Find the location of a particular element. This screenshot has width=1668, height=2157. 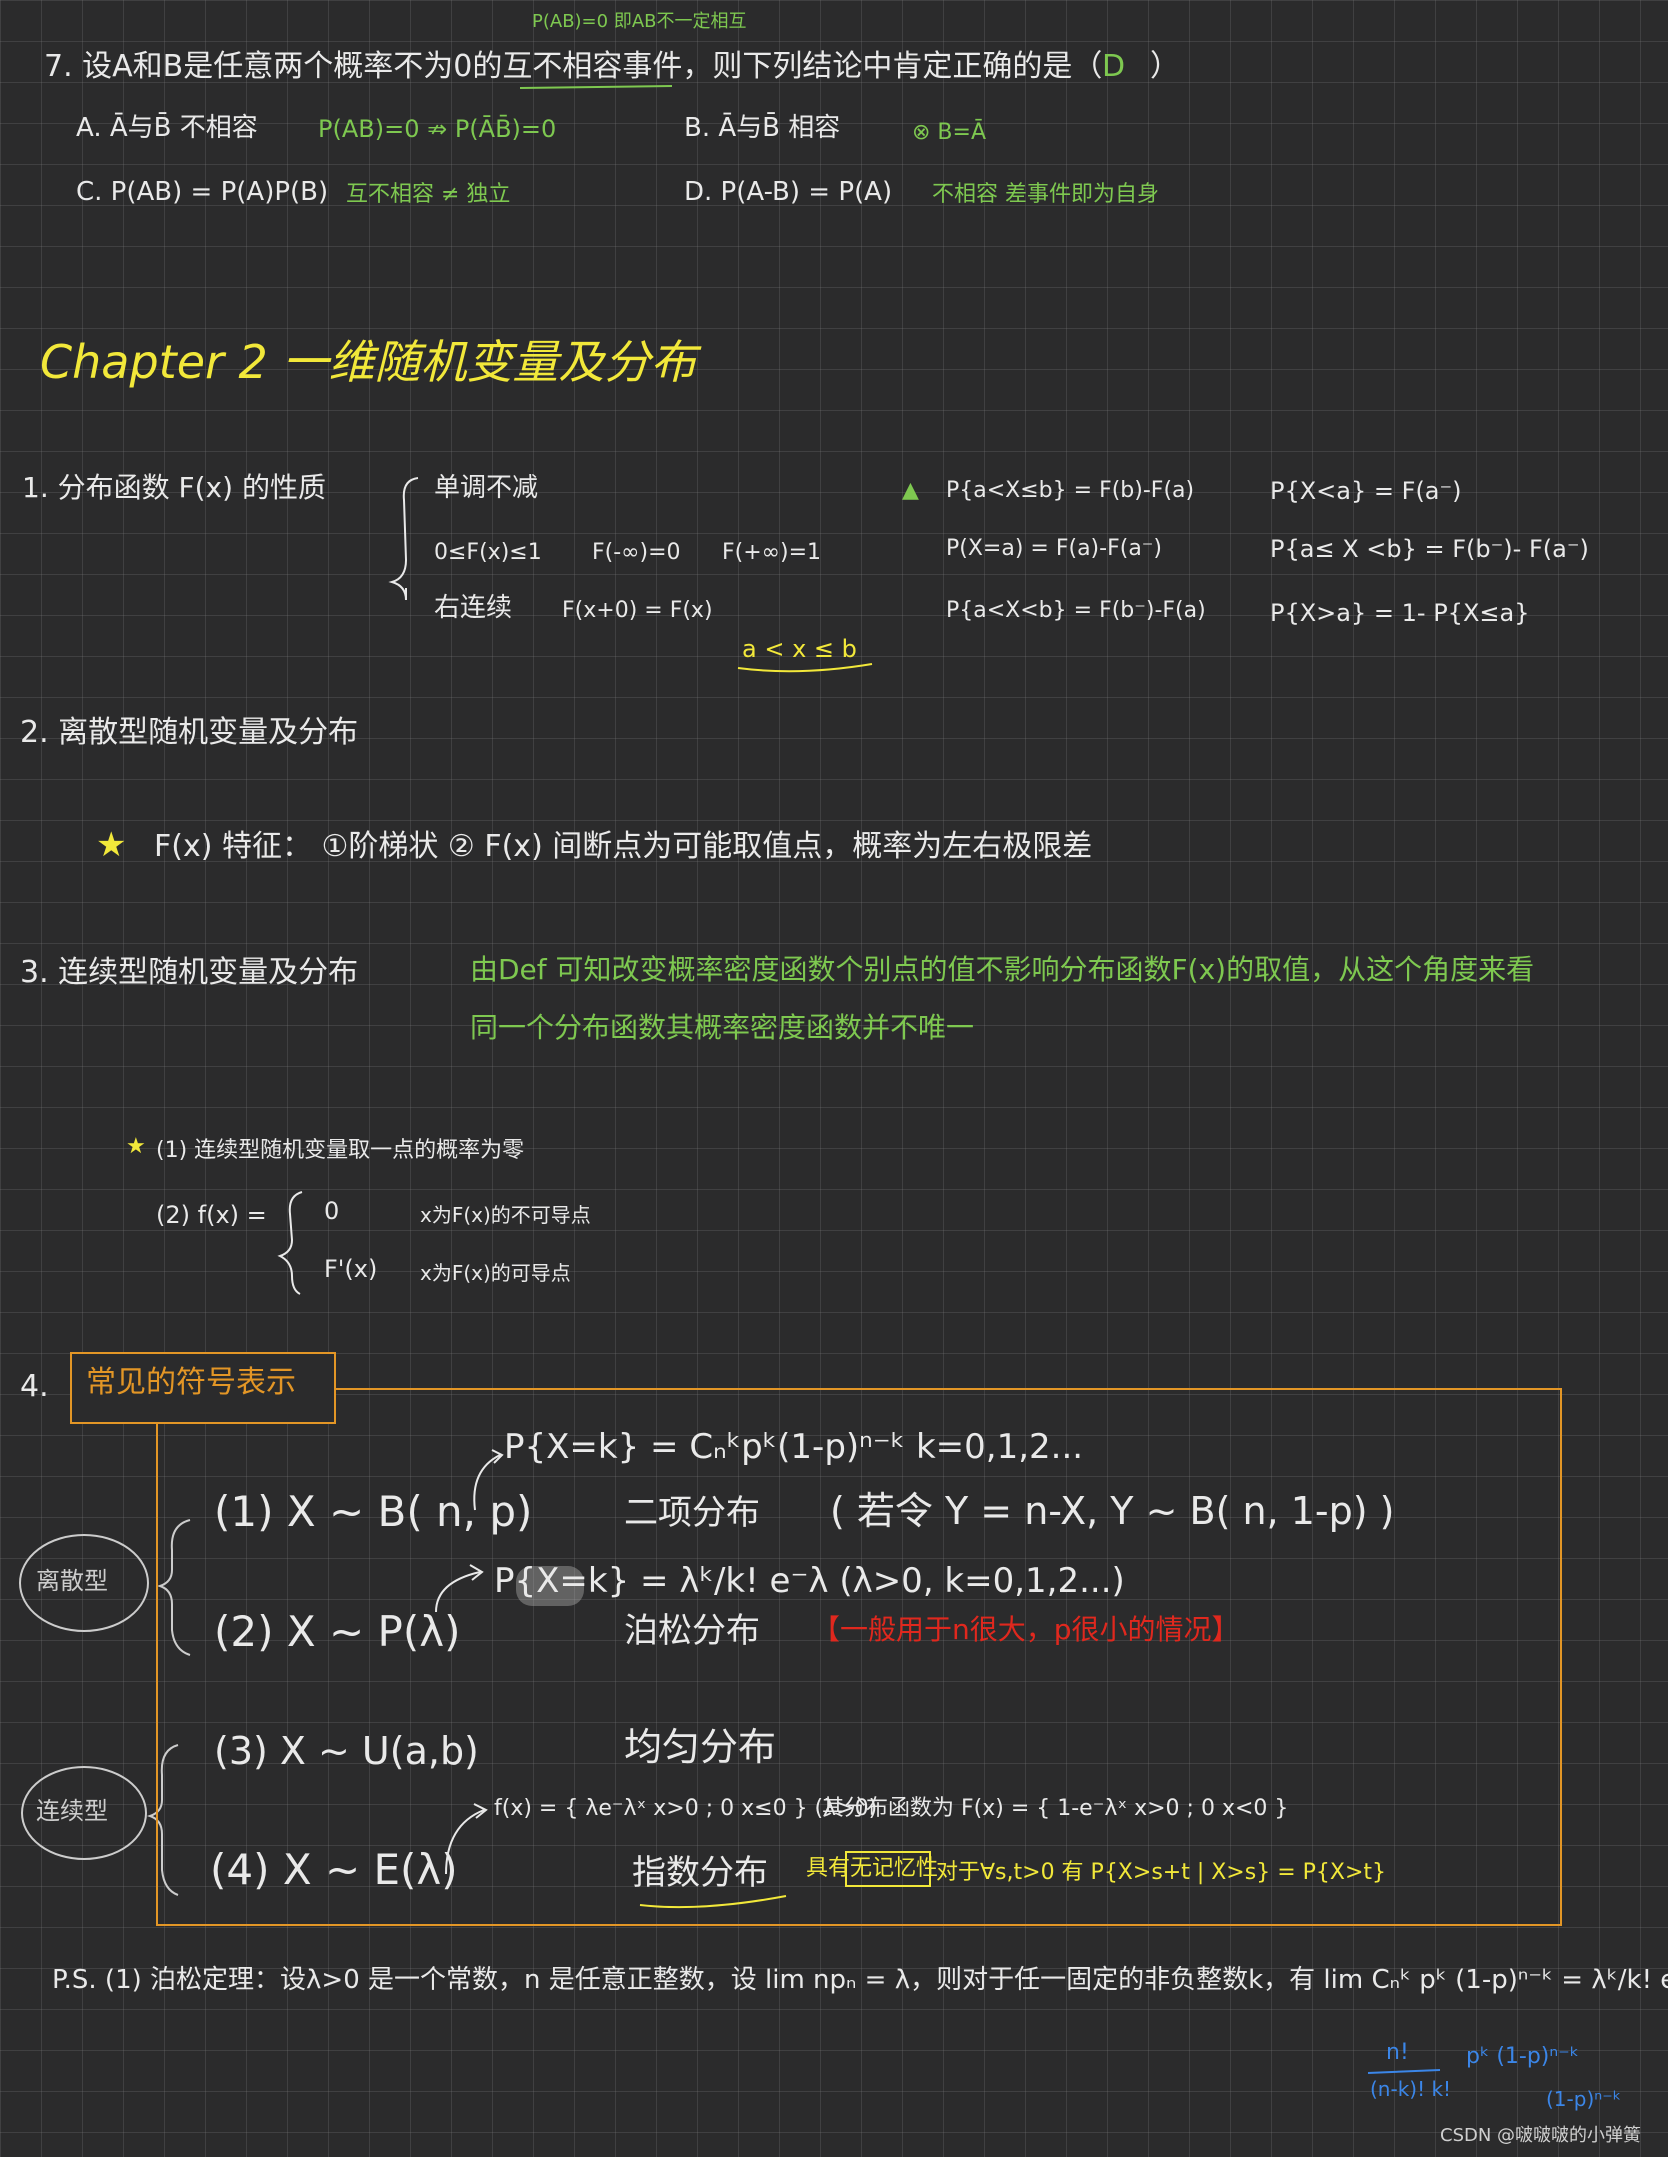

section1-title: 1. 分布函数 F(x) 的性质 is located at coordinates (174, 487).